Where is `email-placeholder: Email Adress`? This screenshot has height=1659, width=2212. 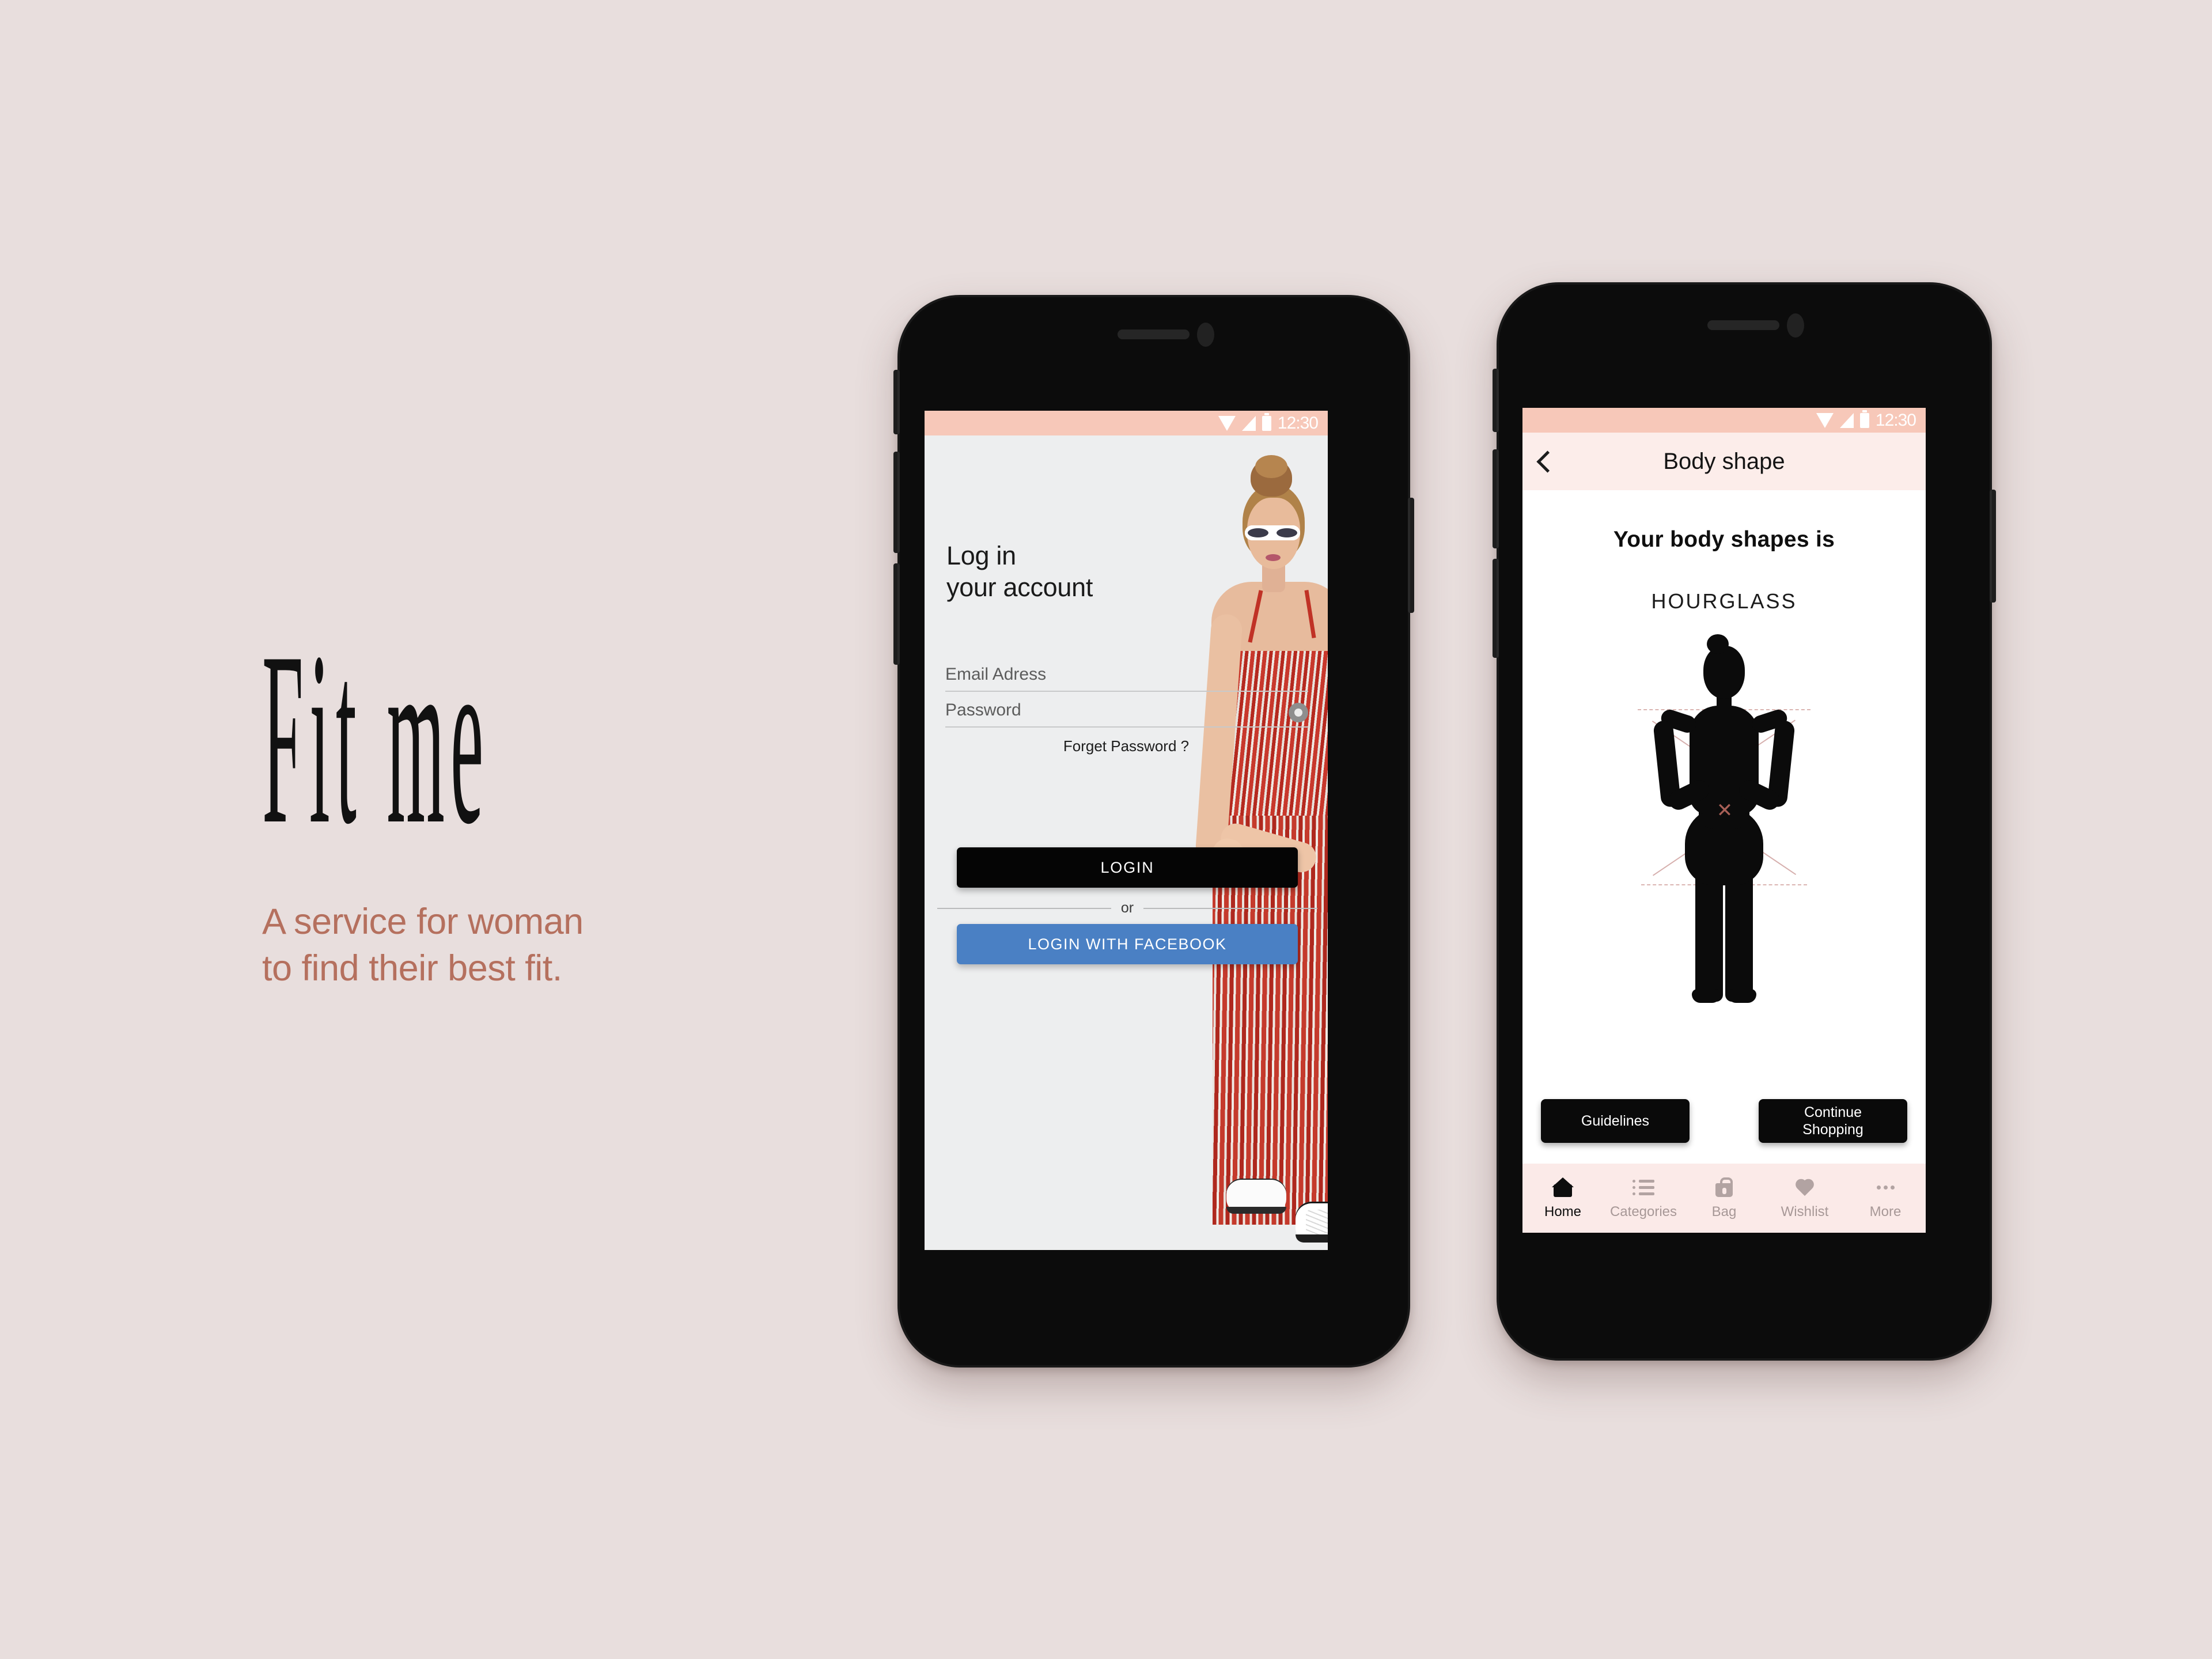 email-placeholder: Email Adress is located at coordinates (996, 674).